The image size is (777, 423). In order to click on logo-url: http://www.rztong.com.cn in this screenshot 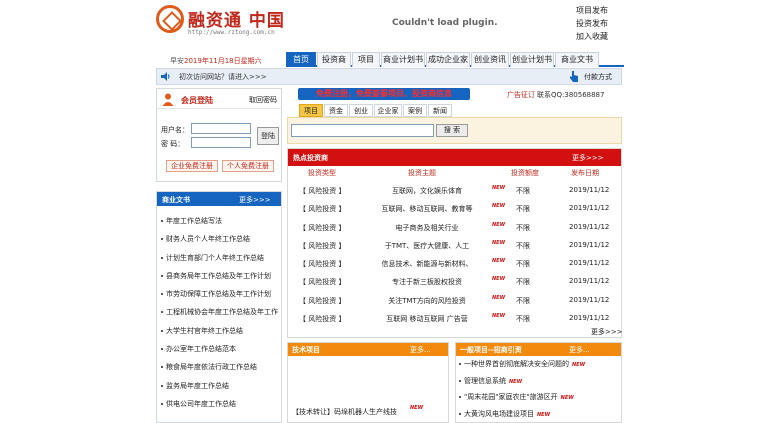, I will do `click(231, 32)`.